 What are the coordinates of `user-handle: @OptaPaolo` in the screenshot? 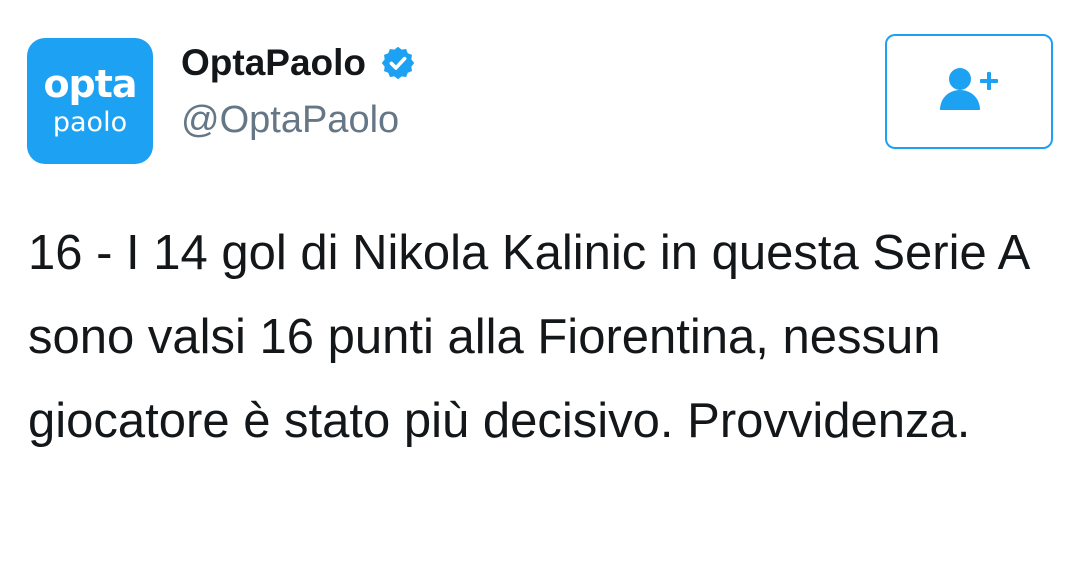 It's located at (290, 120).